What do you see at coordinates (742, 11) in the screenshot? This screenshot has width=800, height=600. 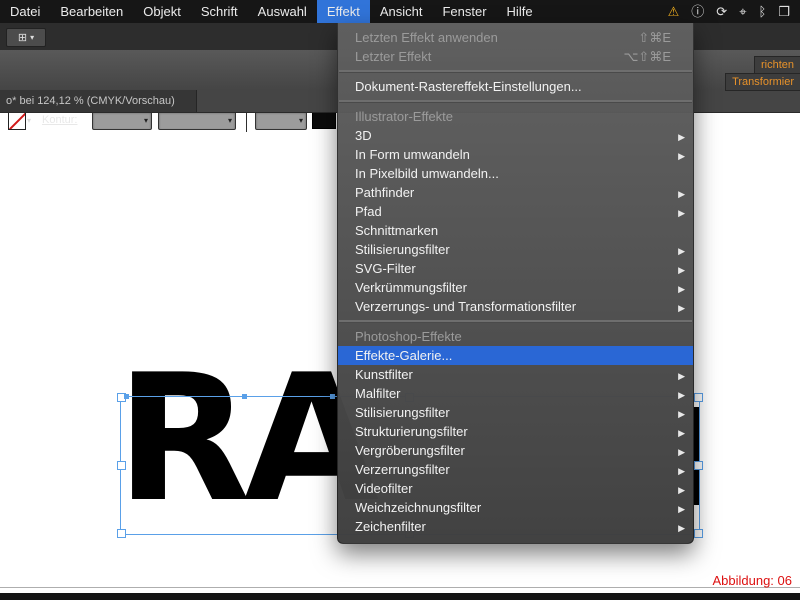 I see `target-icon: ⌖` at bounding box center [742, 11].